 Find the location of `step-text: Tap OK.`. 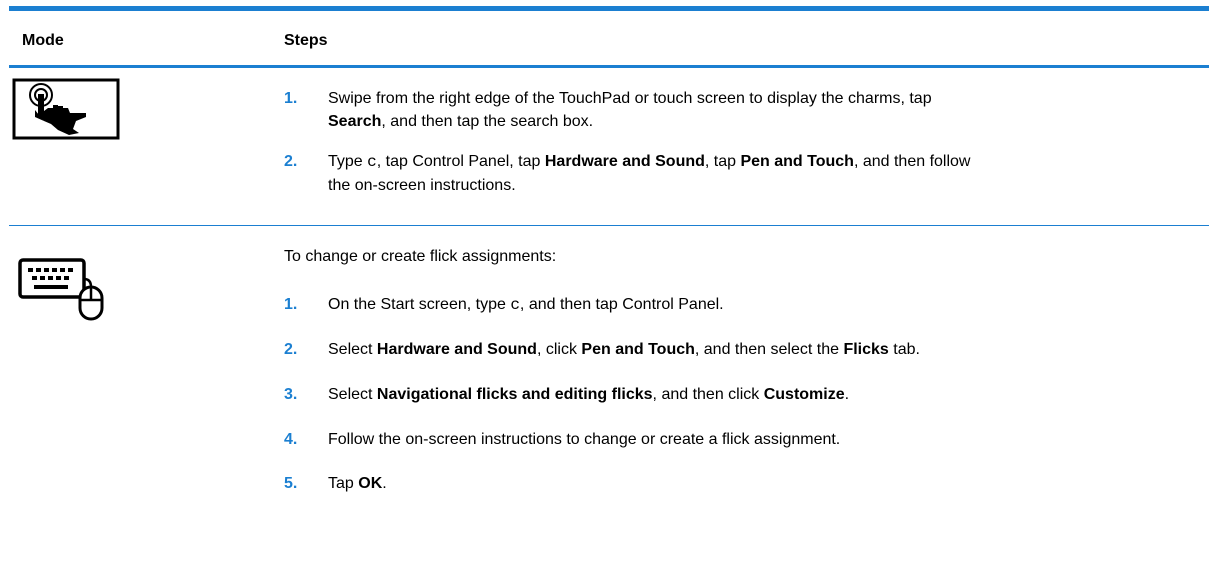

step-text: Tap OK. is located at coordinates (357, 483).